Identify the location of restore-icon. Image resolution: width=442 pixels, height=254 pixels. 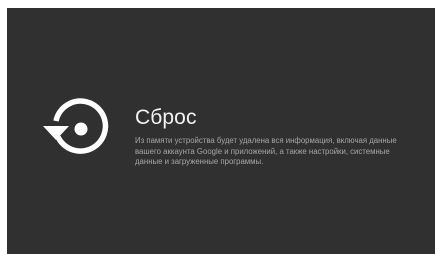
(76, 126).